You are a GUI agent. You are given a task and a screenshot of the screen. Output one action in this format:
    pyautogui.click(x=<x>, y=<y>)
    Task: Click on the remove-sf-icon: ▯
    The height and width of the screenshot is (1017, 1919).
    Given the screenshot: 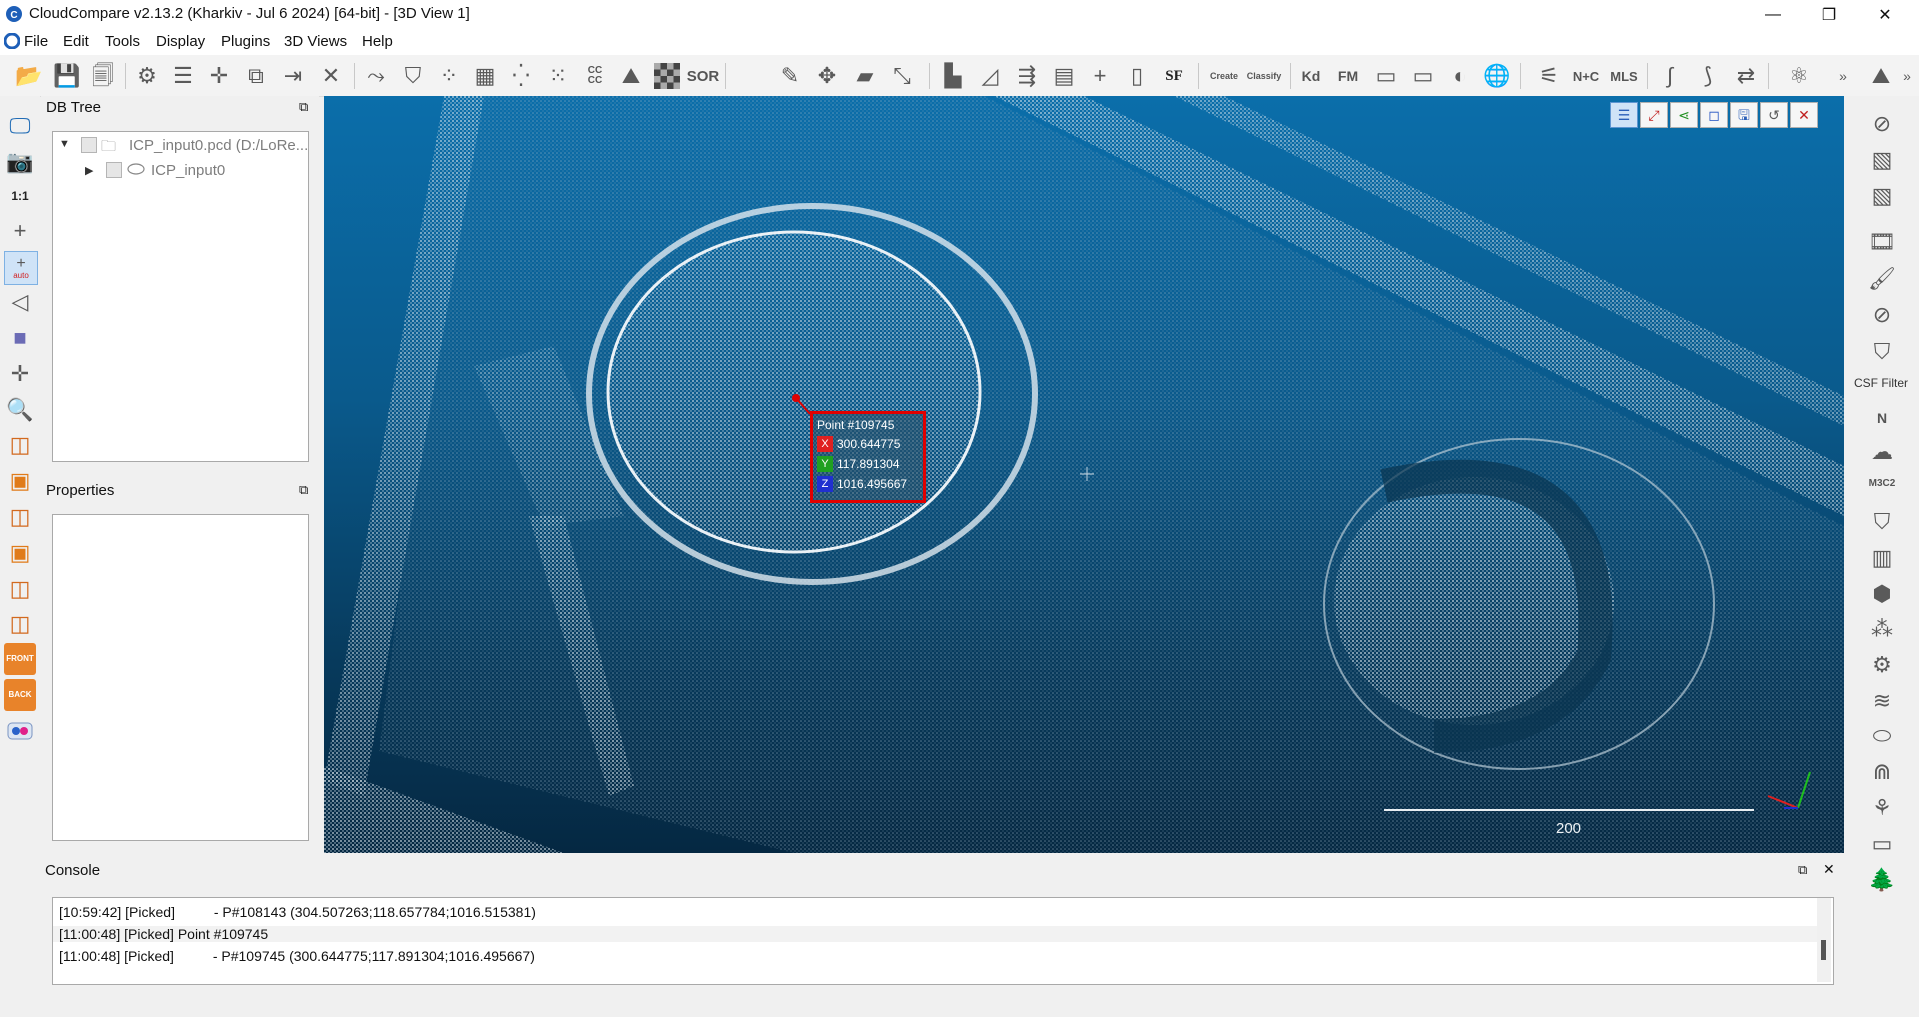 What is the action you would take?
    pyautogui.click(x=1137, y=76)
    